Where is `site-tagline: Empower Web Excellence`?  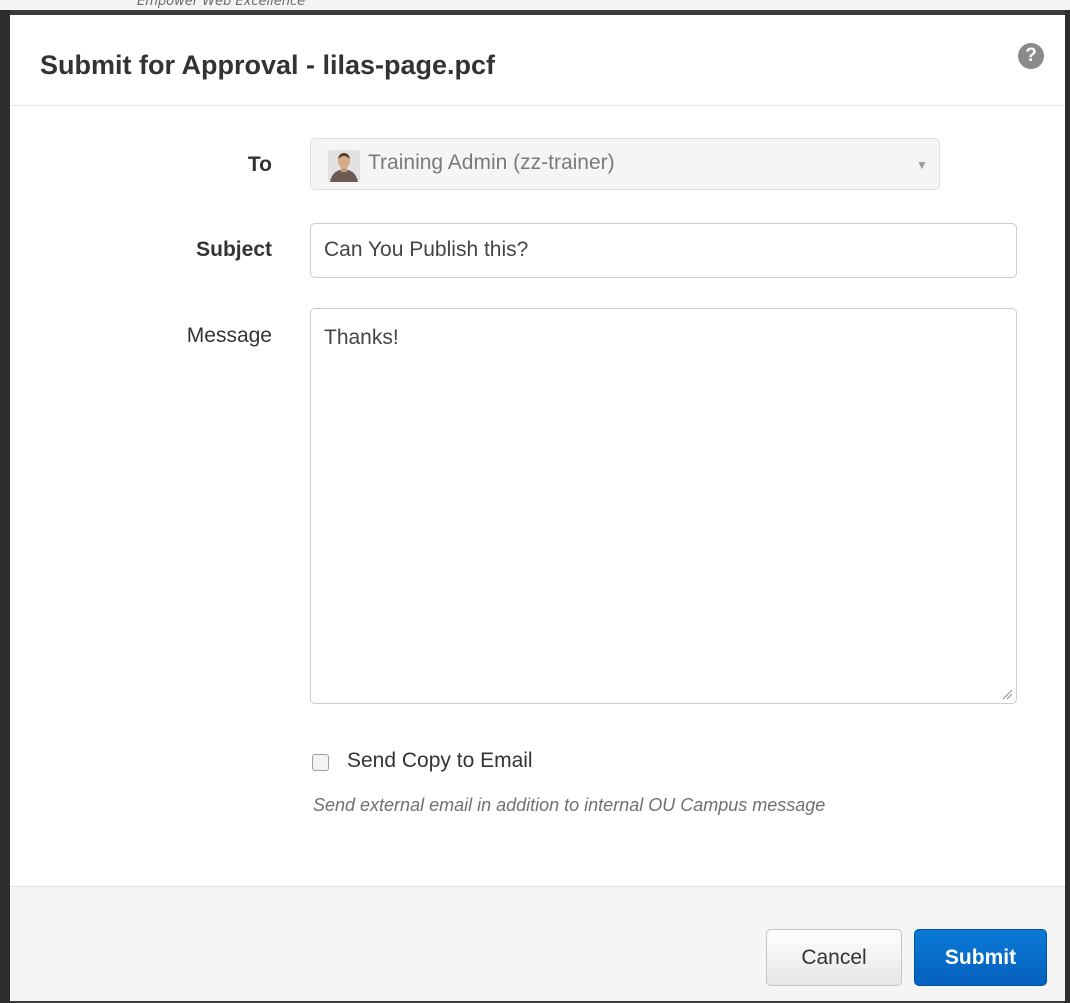
site-tagline: Empower Web Excellence is located at coordinates (221, 4).